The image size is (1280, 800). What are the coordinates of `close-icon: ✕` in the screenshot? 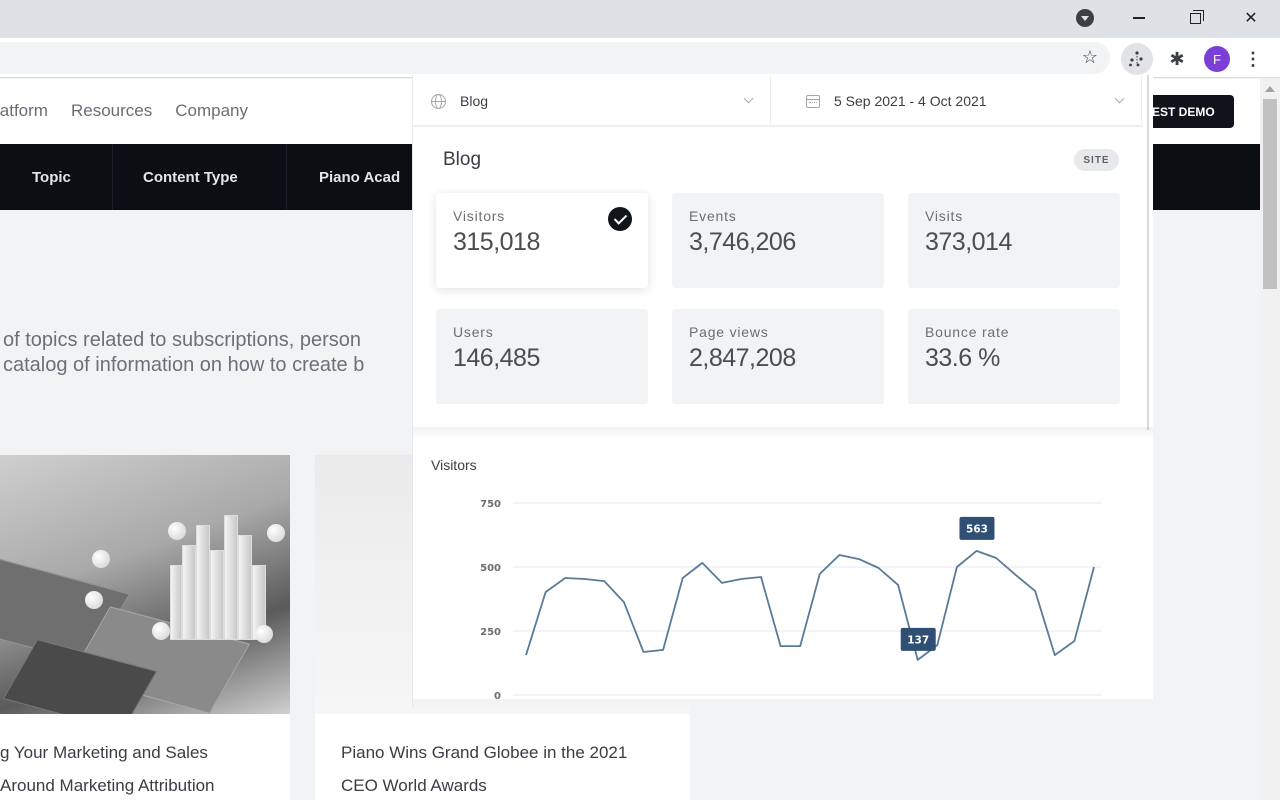 It's located at (1251, 18).